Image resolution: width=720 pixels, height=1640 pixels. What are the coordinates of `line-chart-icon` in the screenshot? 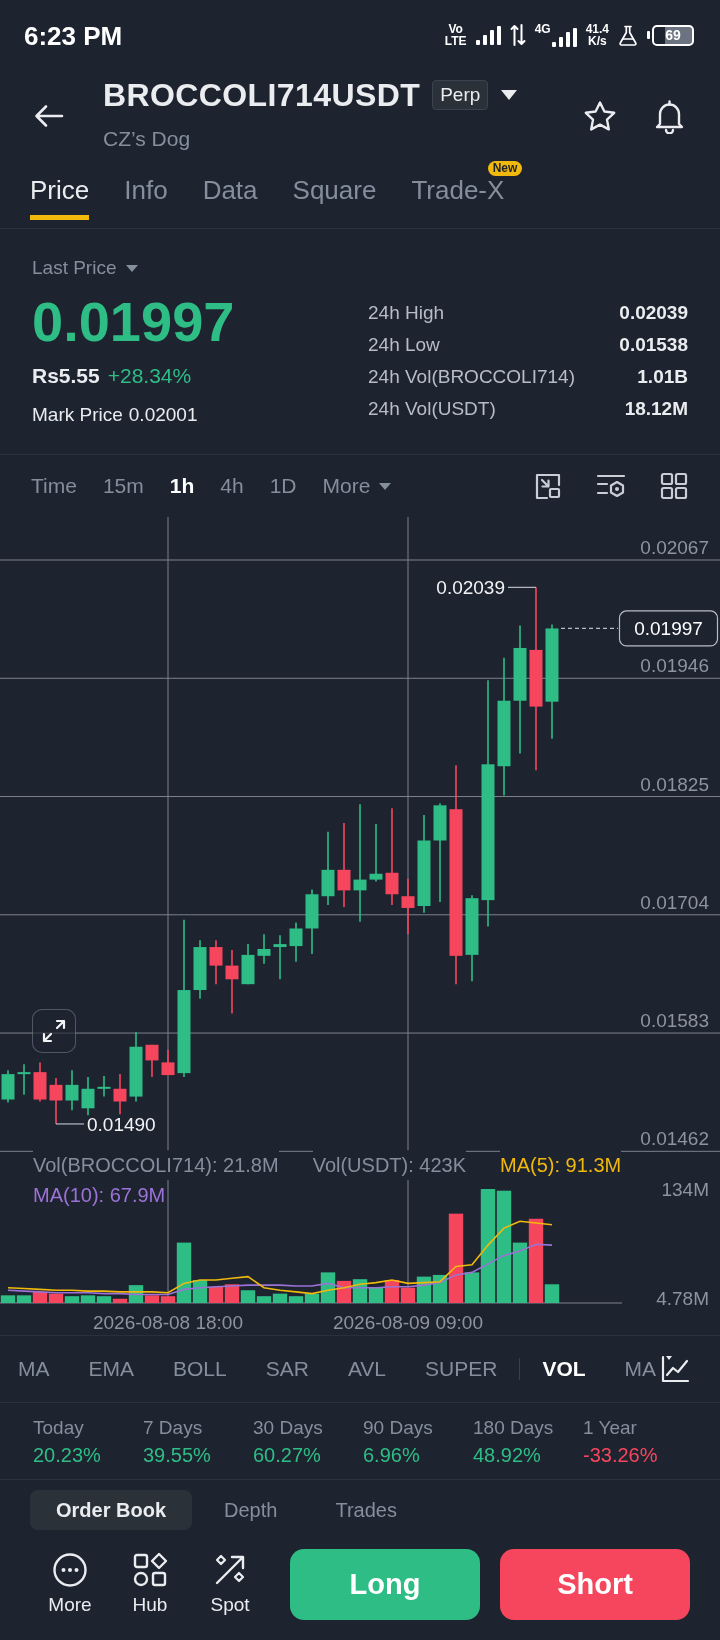 It's located at (675, 1369).